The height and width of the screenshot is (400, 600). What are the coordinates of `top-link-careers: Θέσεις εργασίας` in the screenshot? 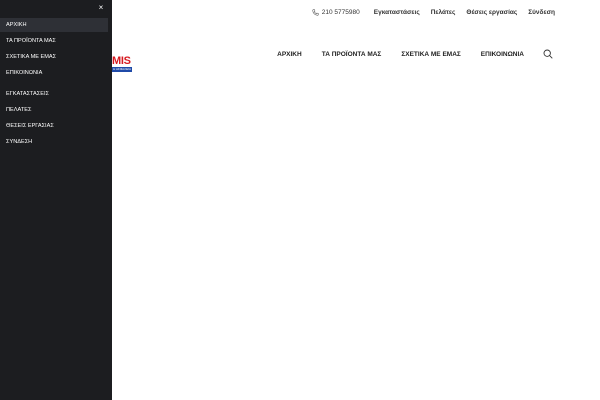 It's located at (491, 12).